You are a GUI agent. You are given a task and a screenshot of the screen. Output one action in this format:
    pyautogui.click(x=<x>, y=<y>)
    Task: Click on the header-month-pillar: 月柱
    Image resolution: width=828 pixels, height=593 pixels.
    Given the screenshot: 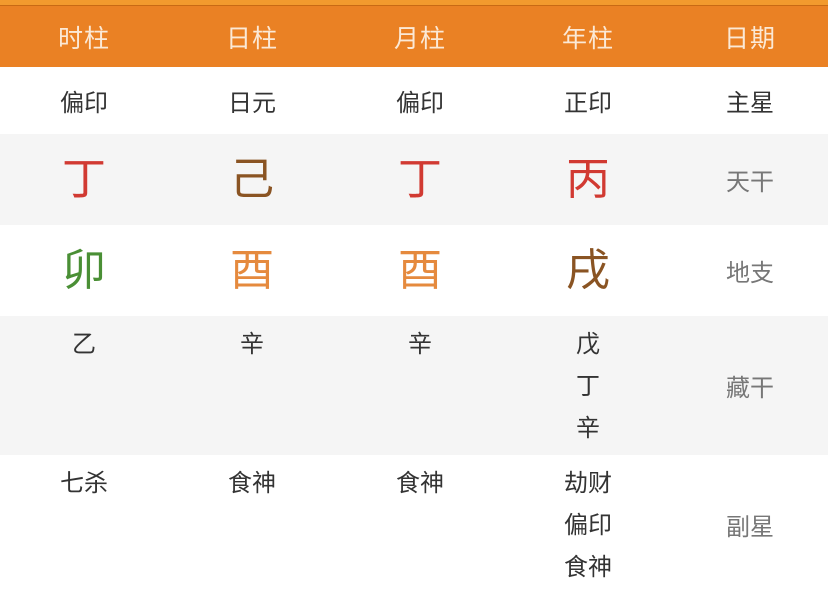 What is the action you would take?
    pyautogui.click(x=419, y=38)
    